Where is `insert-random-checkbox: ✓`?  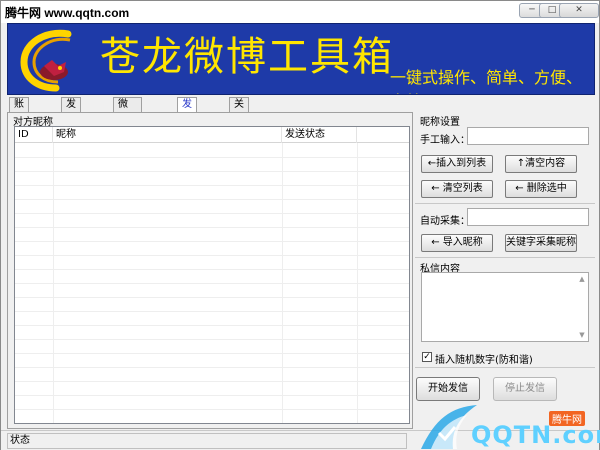
insert-random-checkbox: ✓ is located at coordinates (427, 357).